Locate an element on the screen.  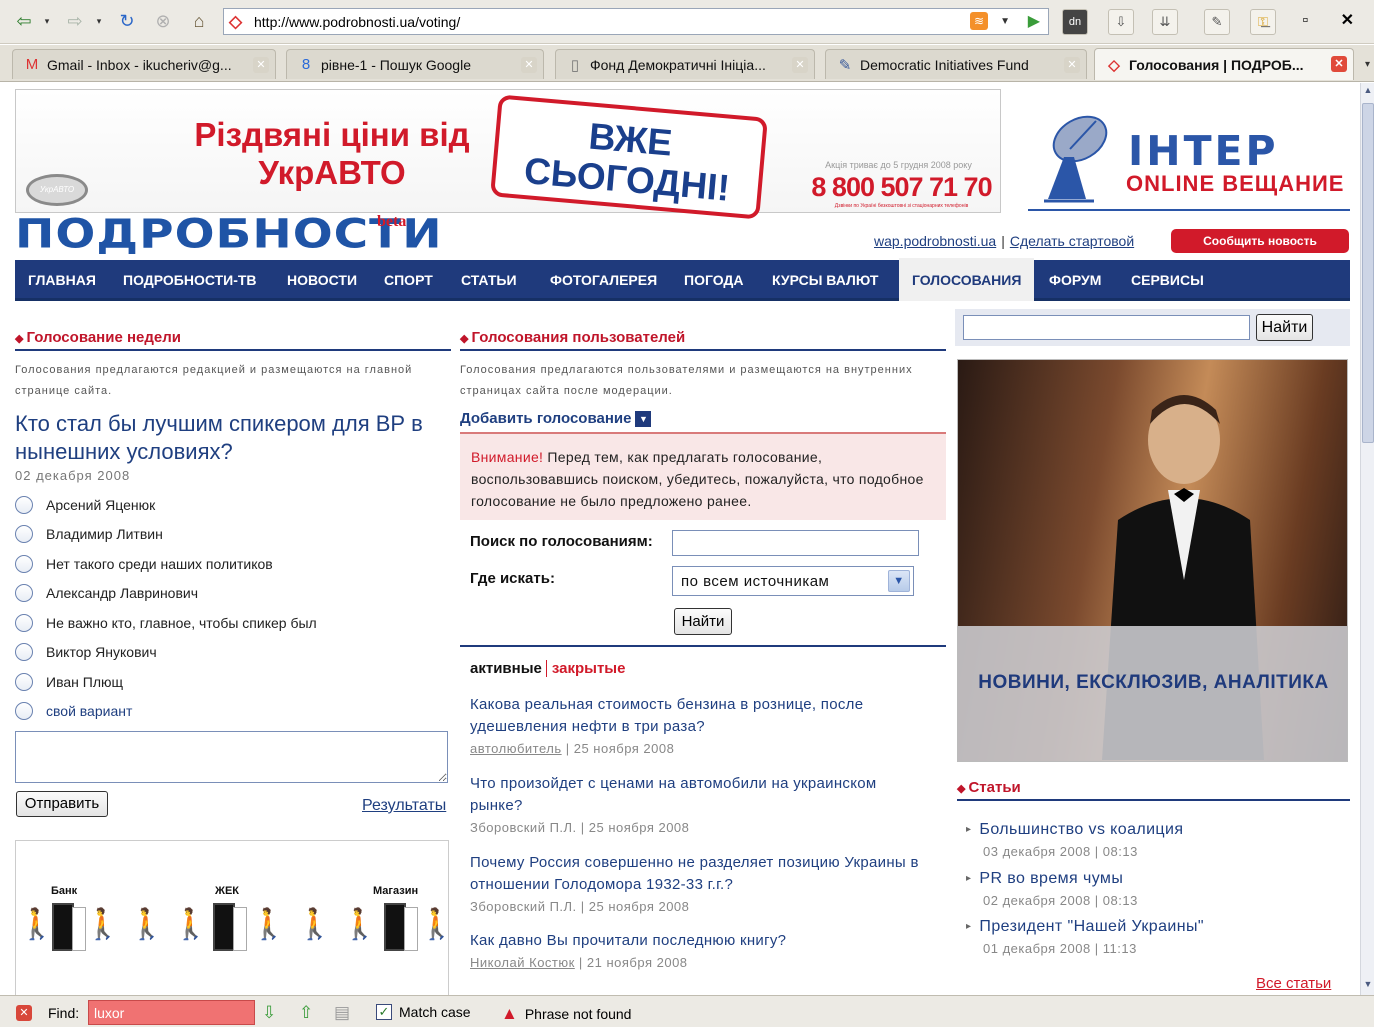
article-title: Большинство vs коалиция is located at coordinates (1156, 830).